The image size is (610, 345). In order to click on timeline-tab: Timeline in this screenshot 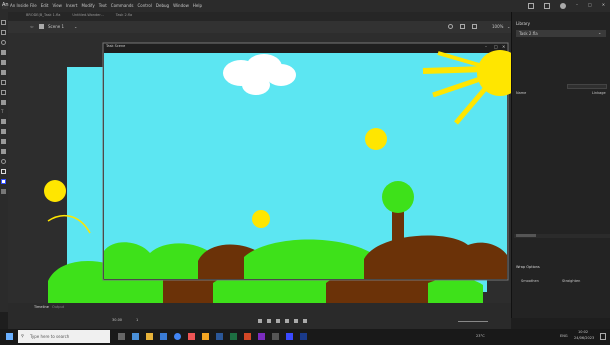, I will do `click(41, 307)`.